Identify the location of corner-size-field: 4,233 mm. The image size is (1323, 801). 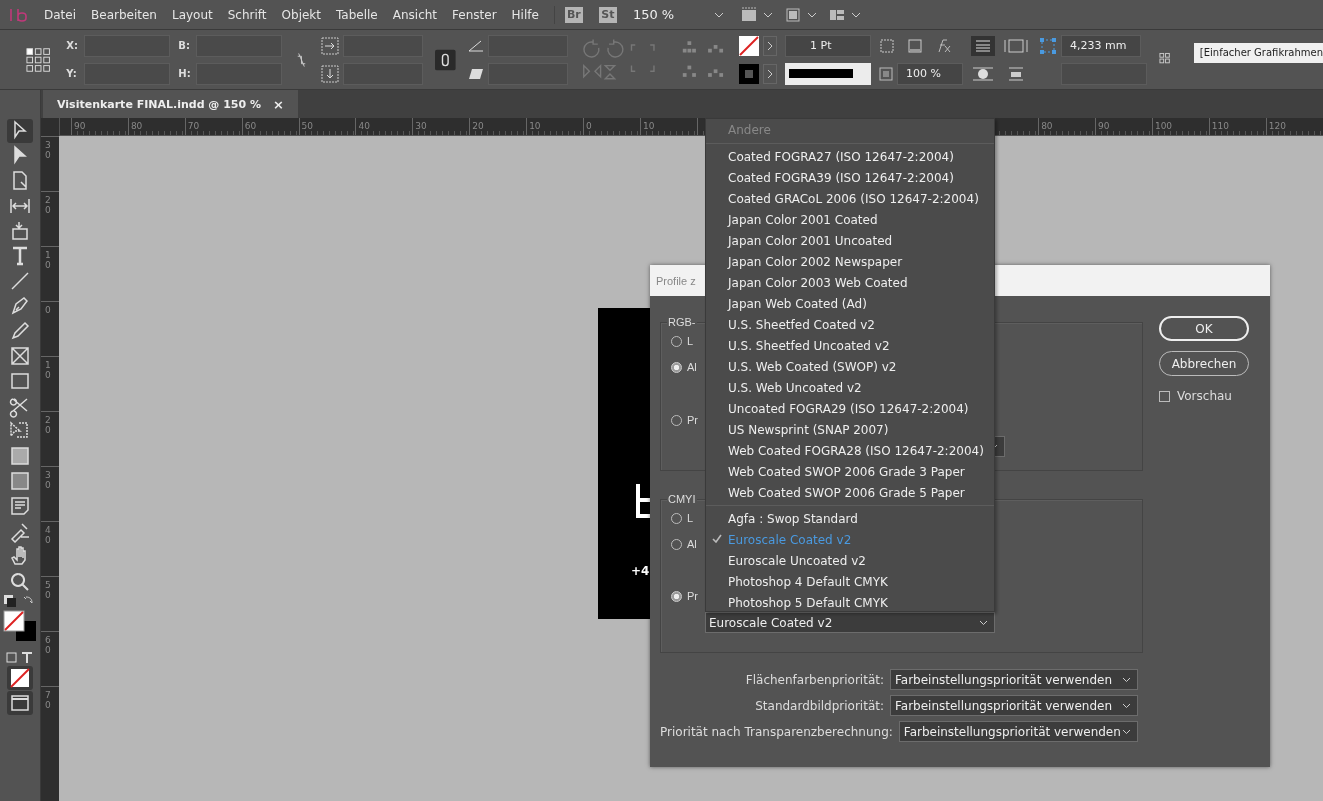
(1101, 45).